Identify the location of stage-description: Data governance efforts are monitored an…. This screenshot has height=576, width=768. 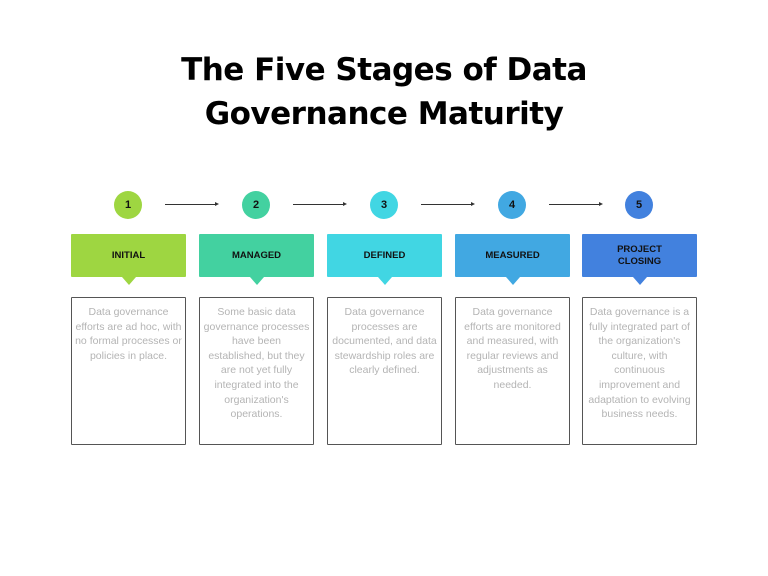
(512, 371).